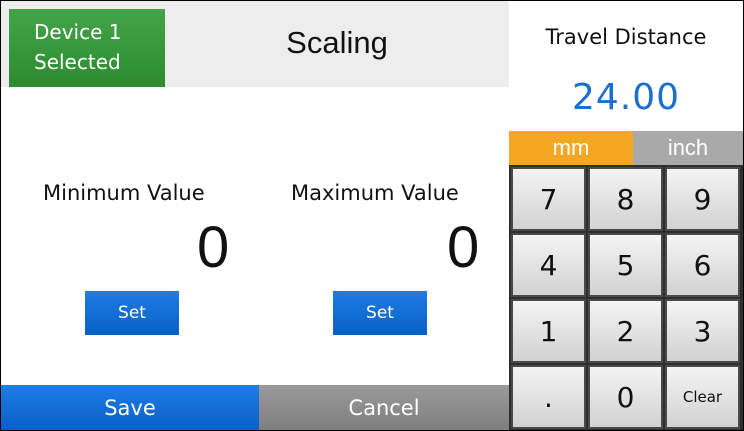 The height and width of the screenshot is (431, 744). What do you see at coordinates (463, 248) in the screenshot?
I see `maximum-value-display: 0` at bounding box center [463, 248].